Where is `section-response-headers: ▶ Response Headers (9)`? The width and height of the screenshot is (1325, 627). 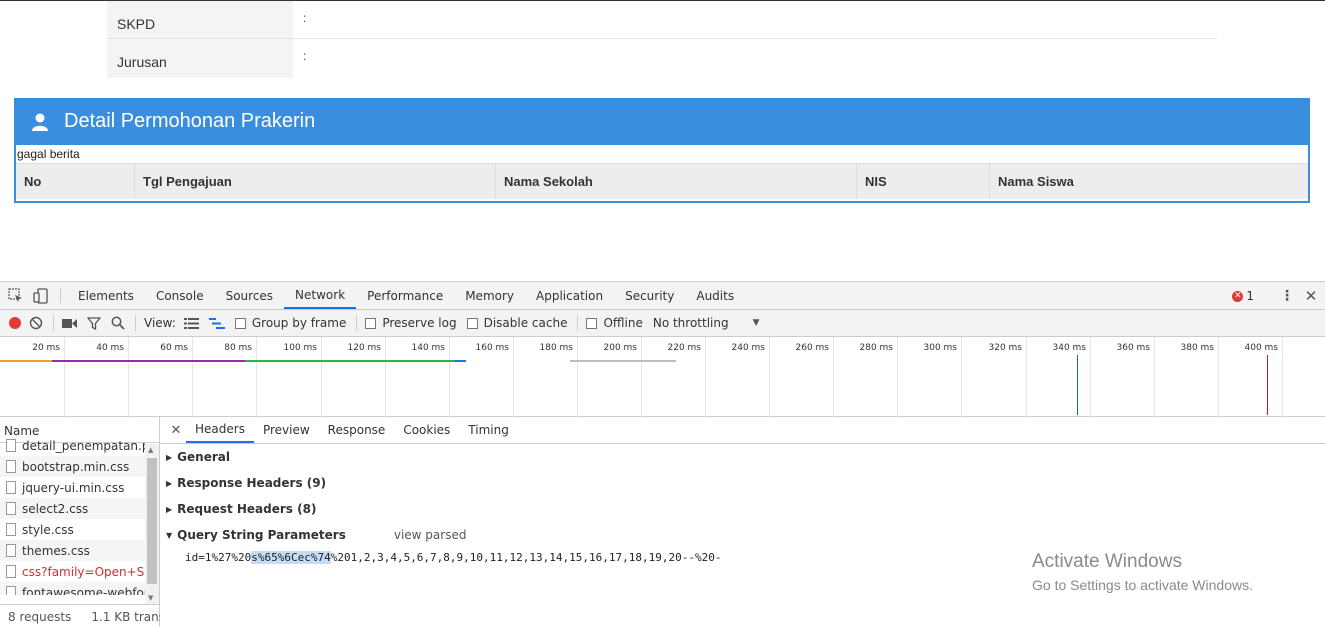
section-response-headers: ▶ Response Headers (9) is located at coordinates (742, 483).